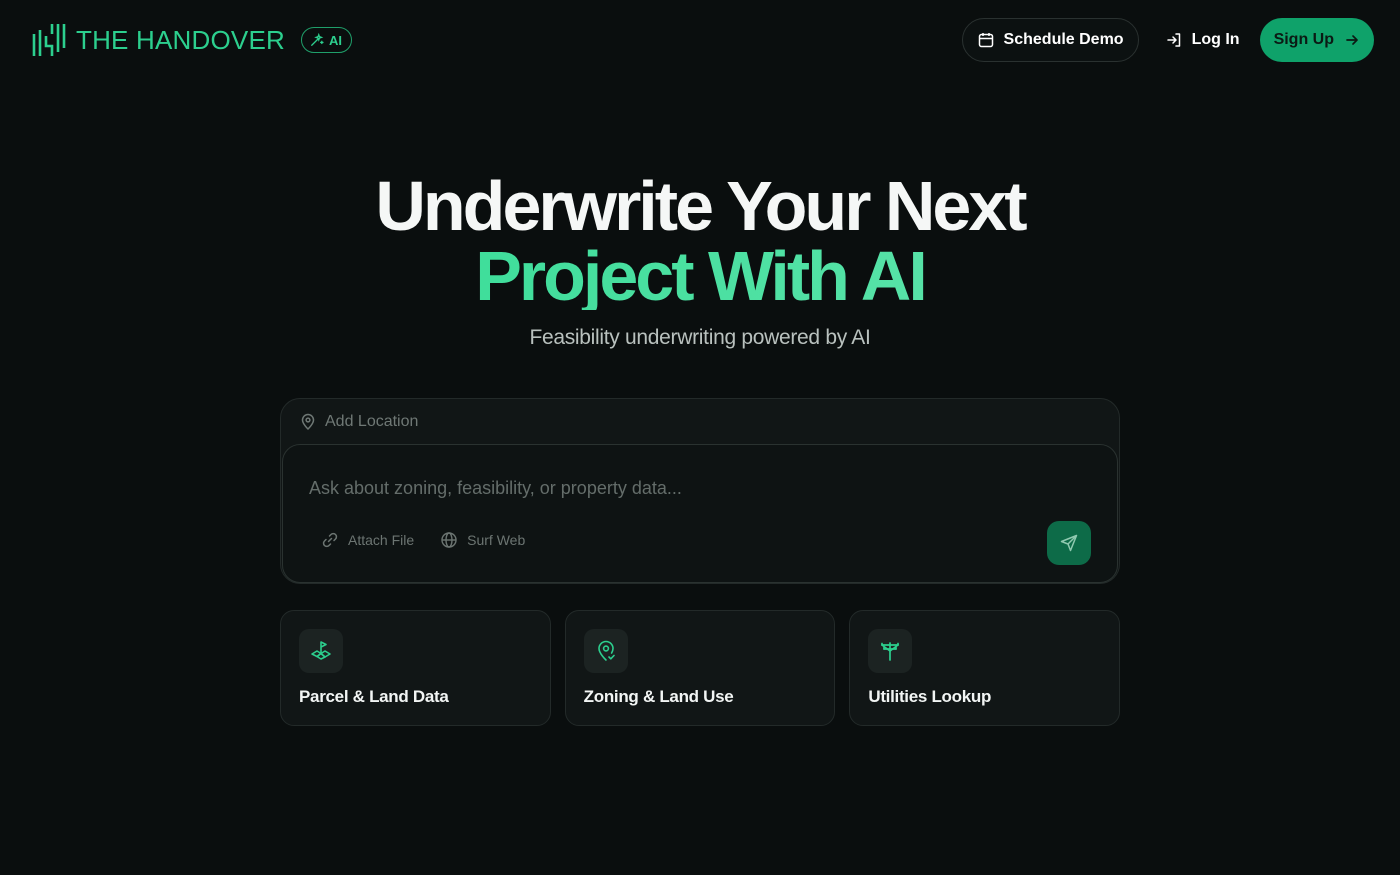  I want to click on ai-badge: AI, so click(326, 40).